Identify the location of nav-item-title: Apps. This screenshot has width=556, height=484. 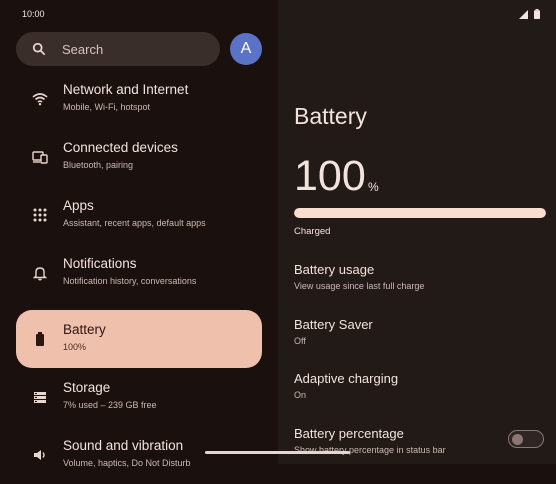
(78, 205).